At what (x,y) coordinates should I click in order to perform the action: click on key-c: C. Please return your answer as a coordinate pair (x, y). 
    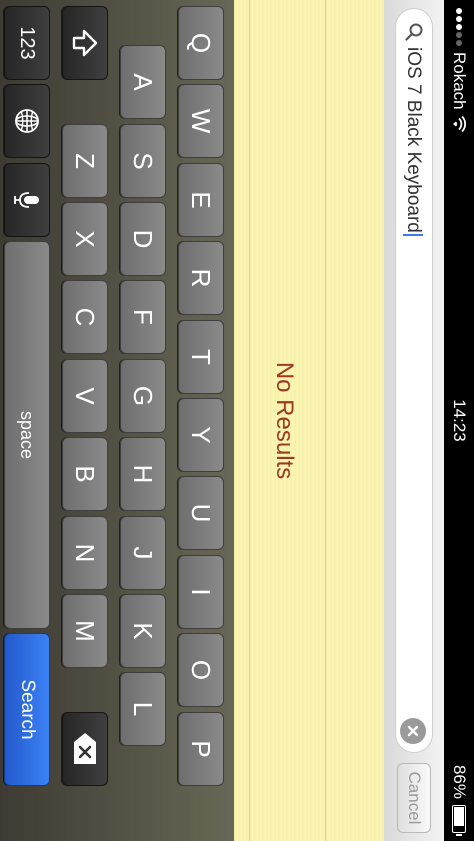
    Looking at the image, I should click on (85, 317).